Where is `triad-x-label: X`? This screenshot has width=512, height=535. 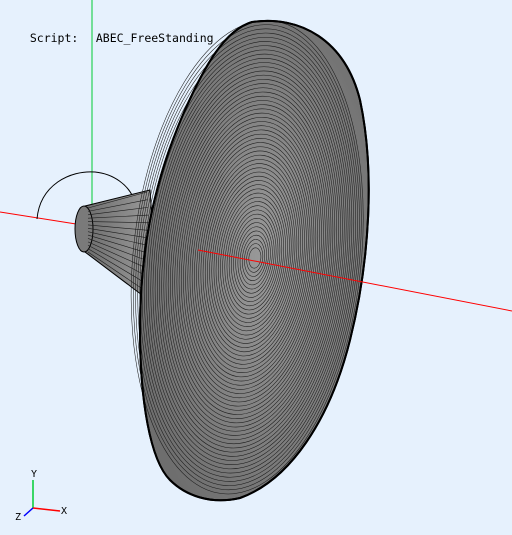
triad-x-label: X is located at coordinates (64, 511).